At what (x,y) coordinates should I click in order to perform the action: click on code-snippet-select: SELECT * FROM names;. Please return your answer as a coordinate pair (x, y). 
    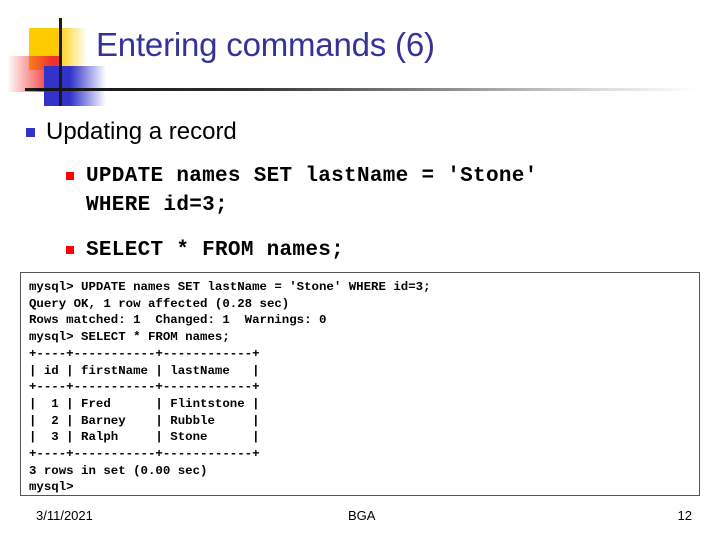
    Looking at the image, I should click on (215, 250).